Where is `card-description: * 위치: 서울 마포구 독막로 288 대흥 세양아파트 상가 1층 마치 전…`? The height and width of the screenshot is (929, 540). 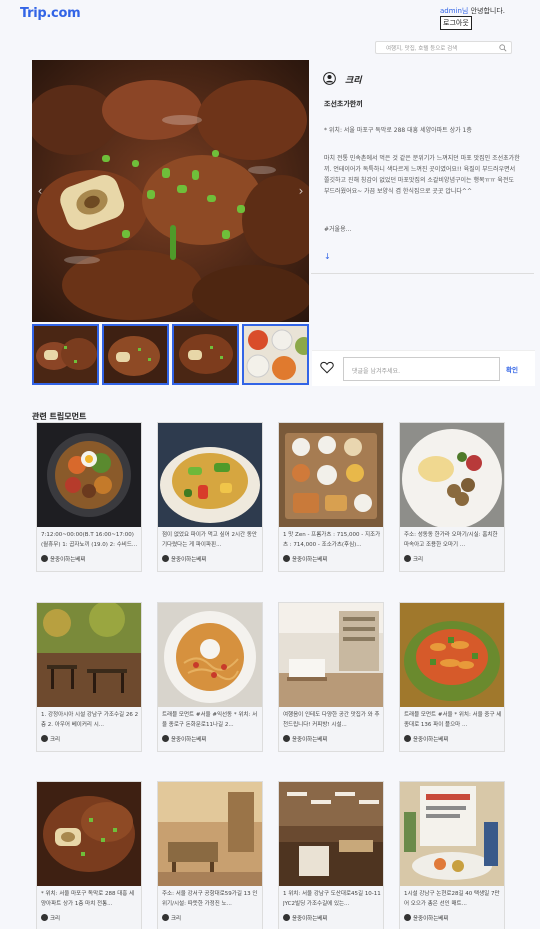
card-description: * 위치: 서울 마포구 독막로 288 대흥 세양아파트 상가 1층 마치 전… is located at coordinates (88, 899).